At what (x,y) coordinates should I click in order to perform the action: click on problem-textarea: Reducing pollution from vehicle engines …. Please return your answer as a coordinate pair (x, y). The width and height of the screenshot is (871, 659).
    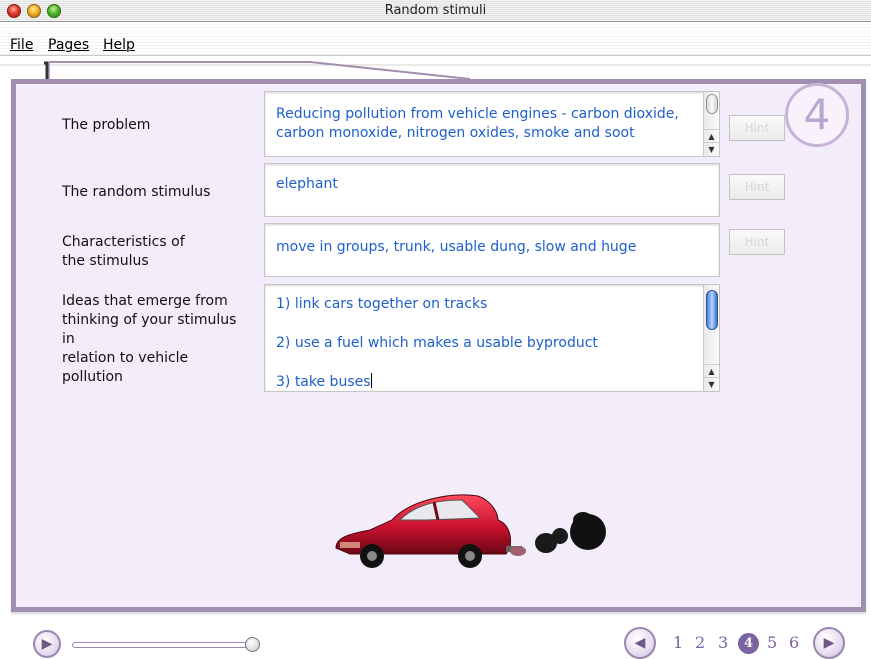
    Looking at the image, I should click on (492, 124).